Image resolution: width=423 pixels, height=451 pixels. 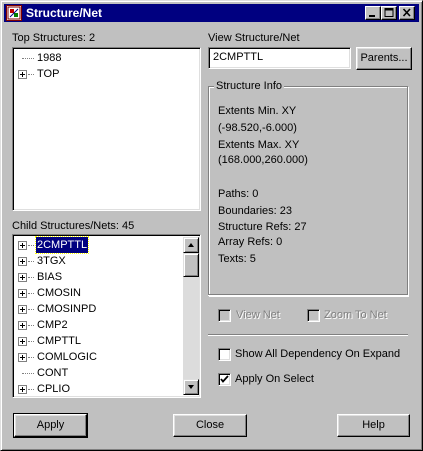 What do you see at coordinates (49, 58) in the screenshot?
I see `tree-item-label: 1988` at bounding box center [49, 58].